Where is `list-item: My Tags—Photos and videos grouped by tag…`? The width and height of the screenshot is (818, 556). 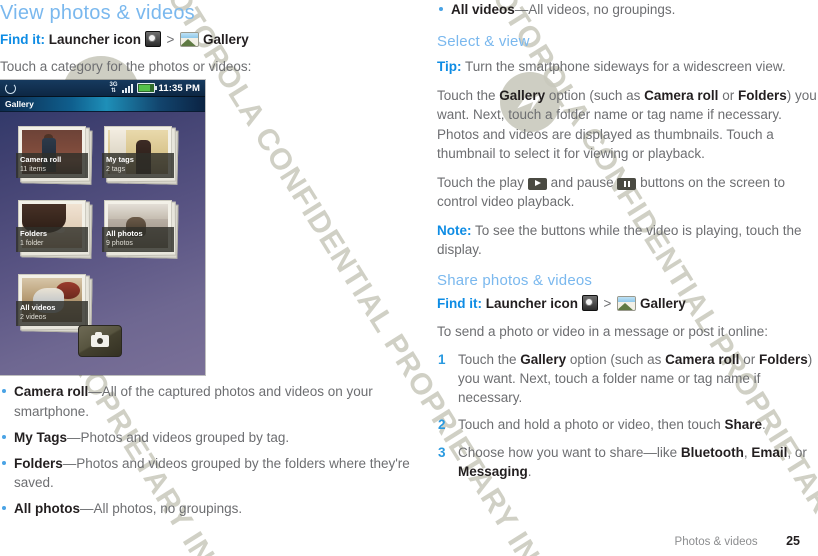
list-item: My Tags—Photos and videos grouped by tag… is located at coordinates (205, 437).